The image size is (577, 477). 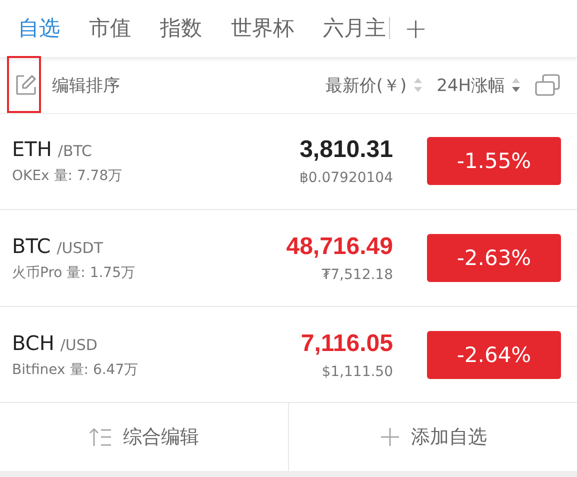 I want to click on price-column-header: 最新价(￥), so click(x=366, y=85).